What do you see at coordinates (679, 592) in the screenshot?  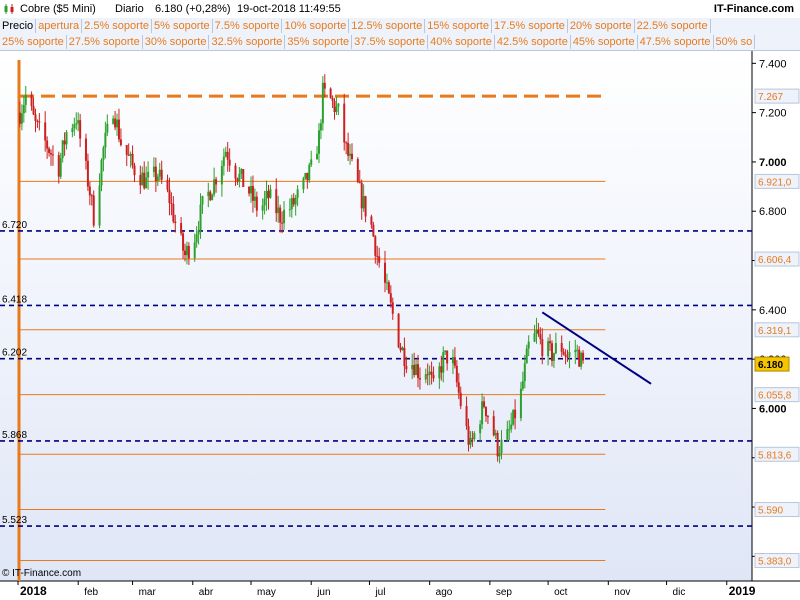 I see `x-tick-label: dic` at bounding box center [679, 592].